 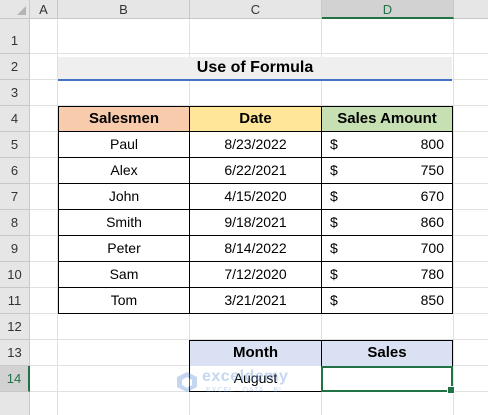 What do you see at coordinates (124, 223) in the screenshot?
I see `cell-salesman: Smith` at bounding box center [124, 223].